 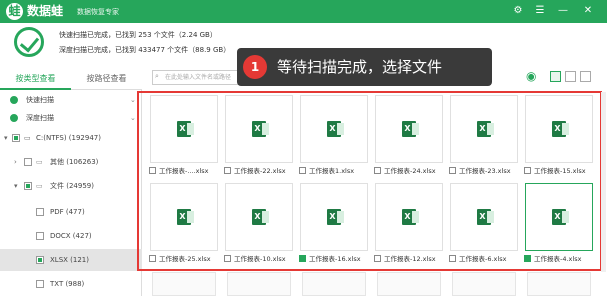 What do you see at coordinates (71, 186) in the screenshot?
I see `sidebar-item-files: ▾ ▭ 文件 (24959)` at bounding box center [71, 186].